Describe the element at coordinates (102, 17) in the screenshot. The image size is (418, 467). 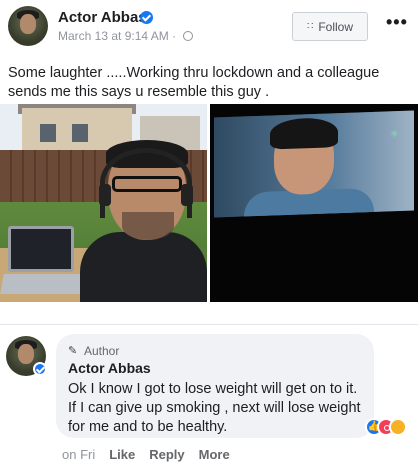
I see `post-author-name: Actor Abbas` at that location.